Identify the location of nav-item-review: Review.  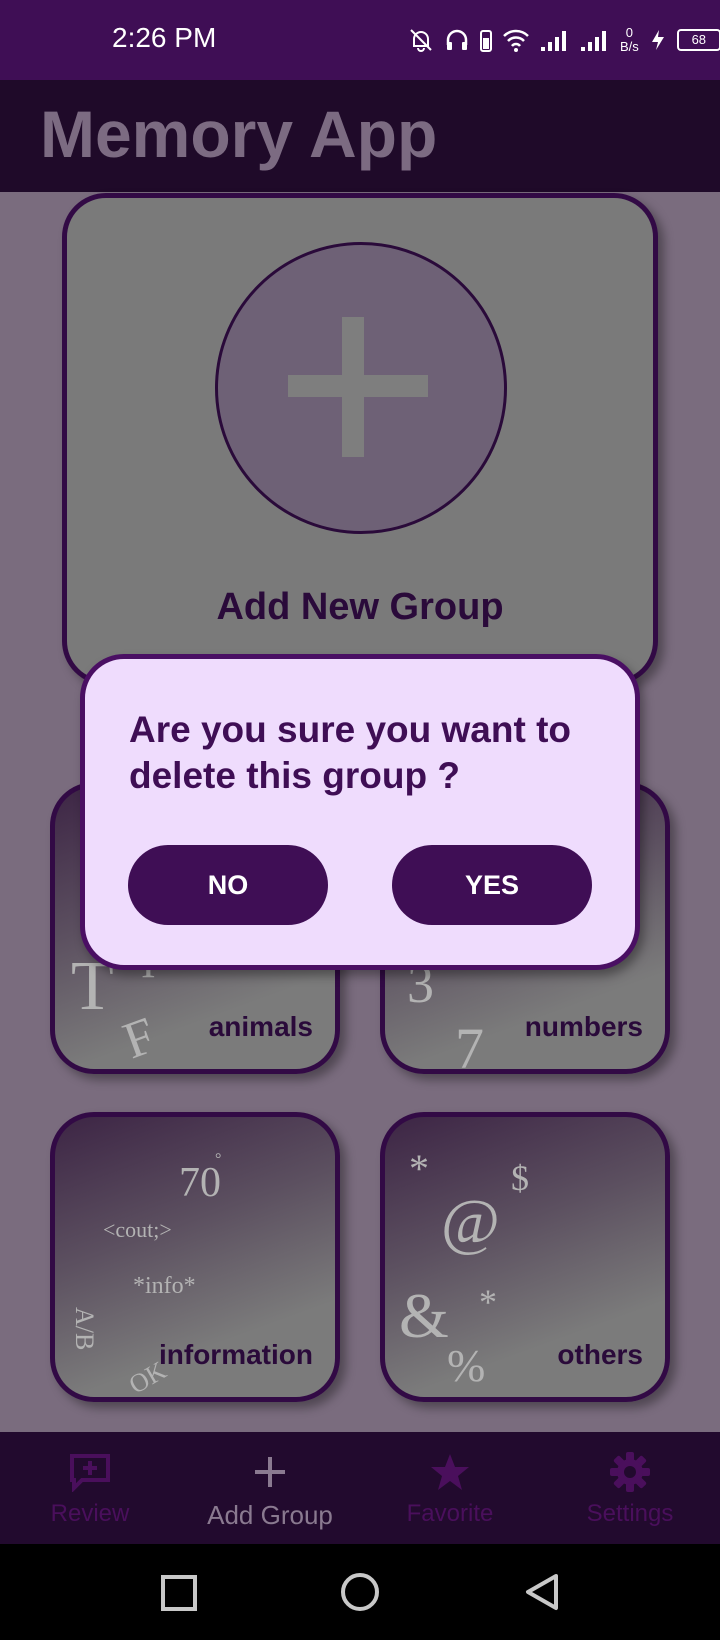
(90, 1488).